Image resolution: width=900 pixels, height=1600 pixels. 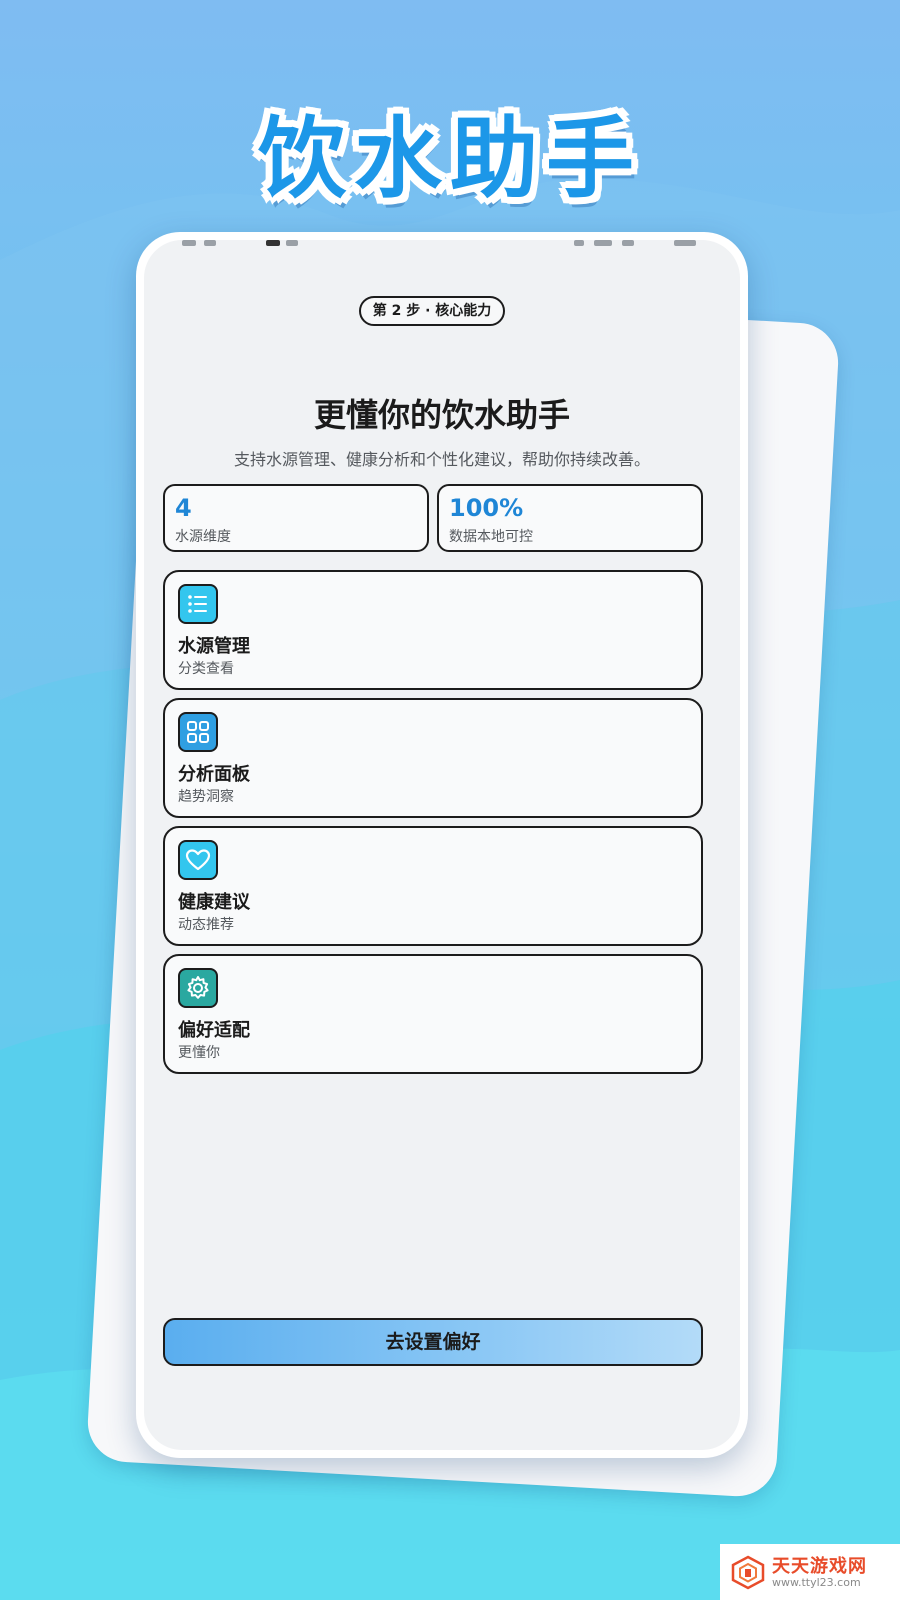 I want to click on watermark-name: 天天游戏网, so click(x=819, y=1566).